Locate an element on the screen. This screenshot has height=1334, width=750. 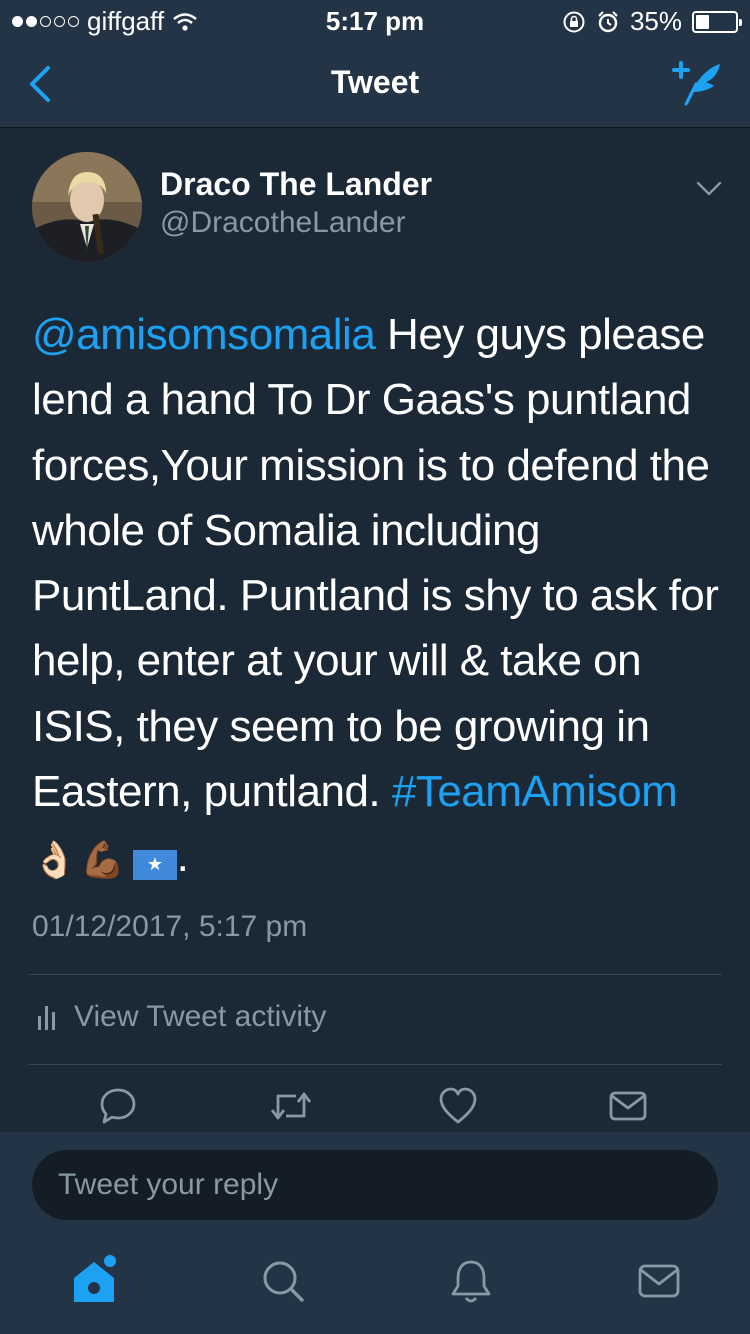
reply-input is located at coordinates (375, 1185).